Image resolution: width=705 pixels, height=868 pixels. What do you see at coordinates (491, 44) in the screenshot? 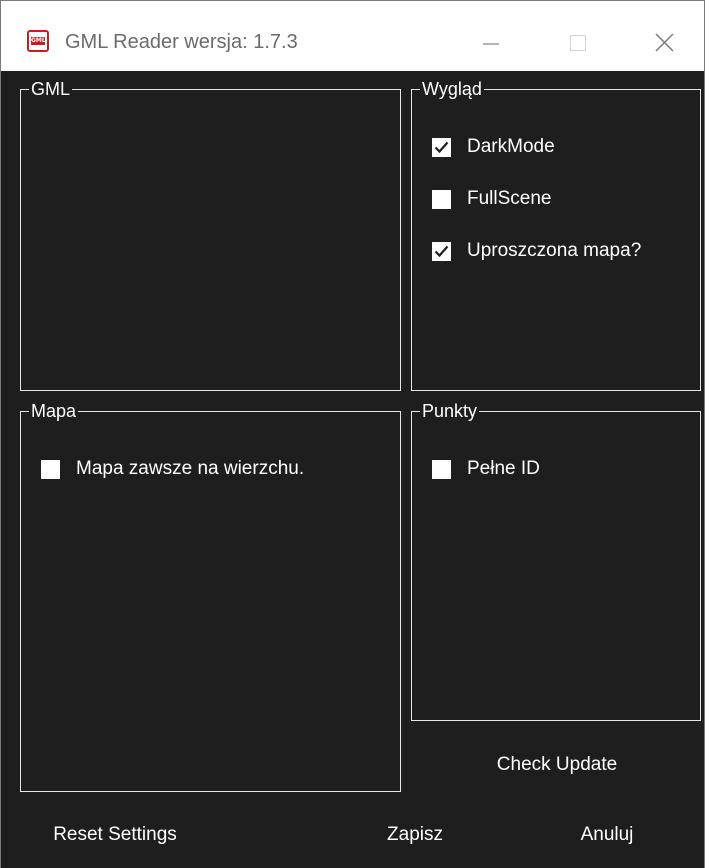
I see `minimize-icon` at bounding box center [491, 44].